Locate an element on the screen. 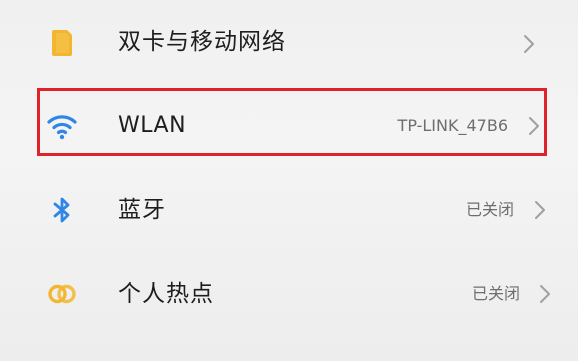 This screenshot has width=578, height=361. connected-network-value: TP-LINK_47B6 is located at coordinates (452, 125).